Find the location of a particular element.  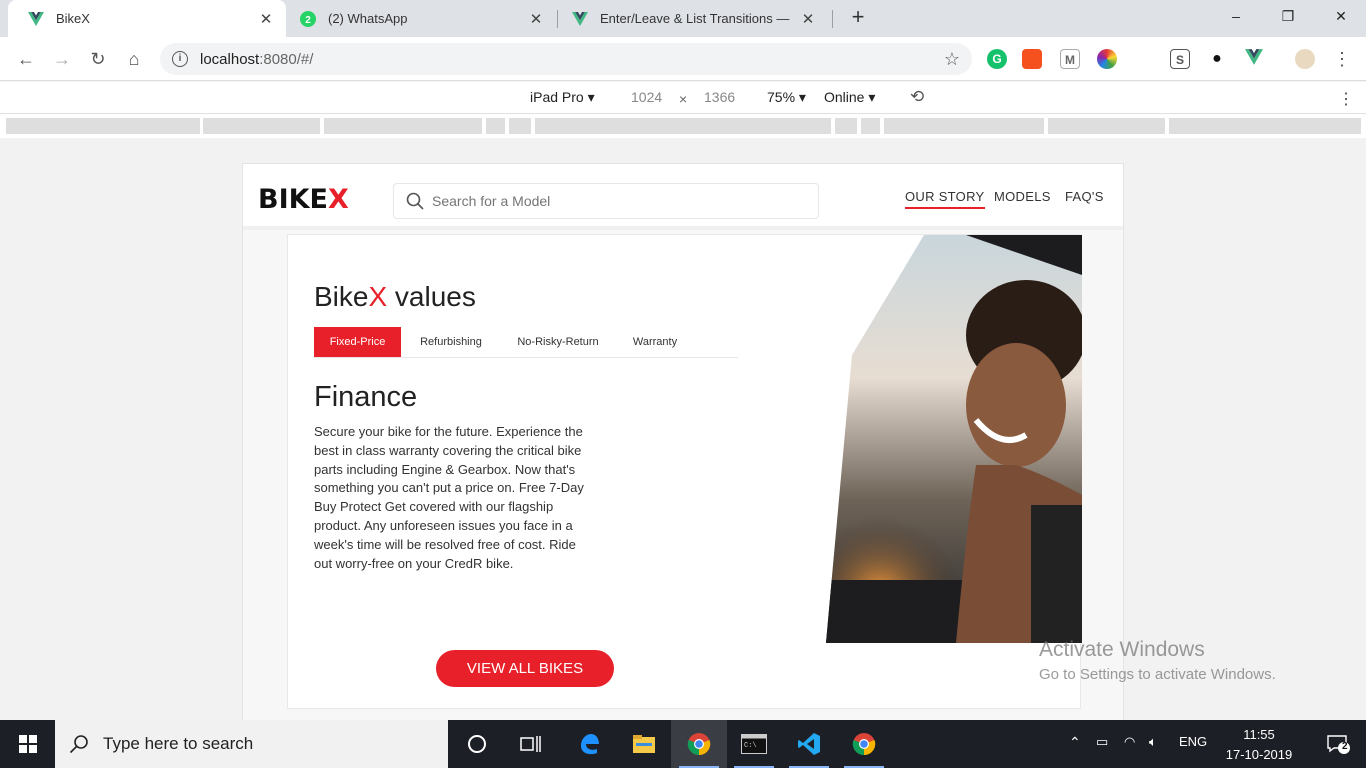

color-picker-extension-icon is located at coordinates (1107, 59).